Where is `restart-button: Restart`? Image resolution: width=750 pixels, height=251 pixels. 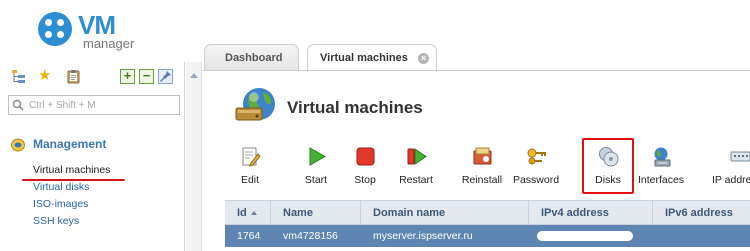
restart-button: Restart is located at coordinates (416, 167).